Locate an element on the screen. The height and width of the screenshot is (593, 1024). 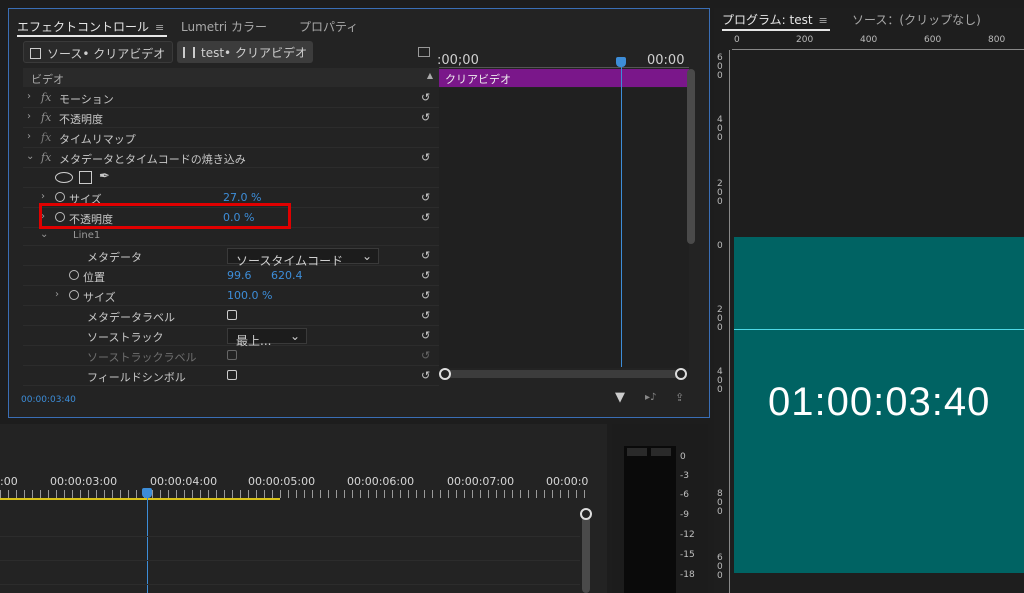
param-row-field-symbol: フィールドシンボル ↺ is located at coordinates (231, 376).